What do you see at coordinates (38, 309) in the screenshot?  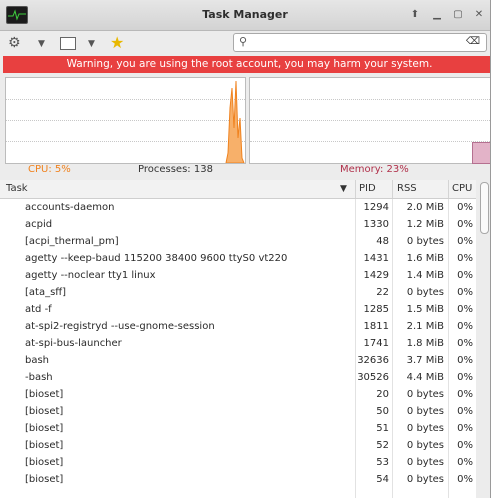 I see `task-name: atd -f` at bounding box center [38, 309].